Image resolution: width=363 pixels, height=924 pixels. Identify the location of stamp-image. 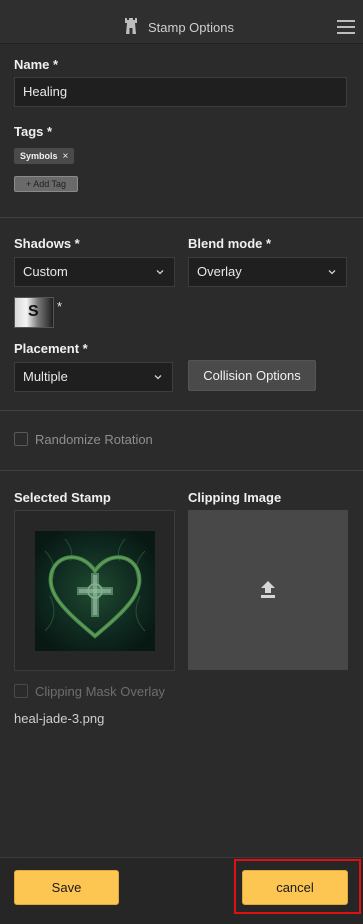
(95, 591).